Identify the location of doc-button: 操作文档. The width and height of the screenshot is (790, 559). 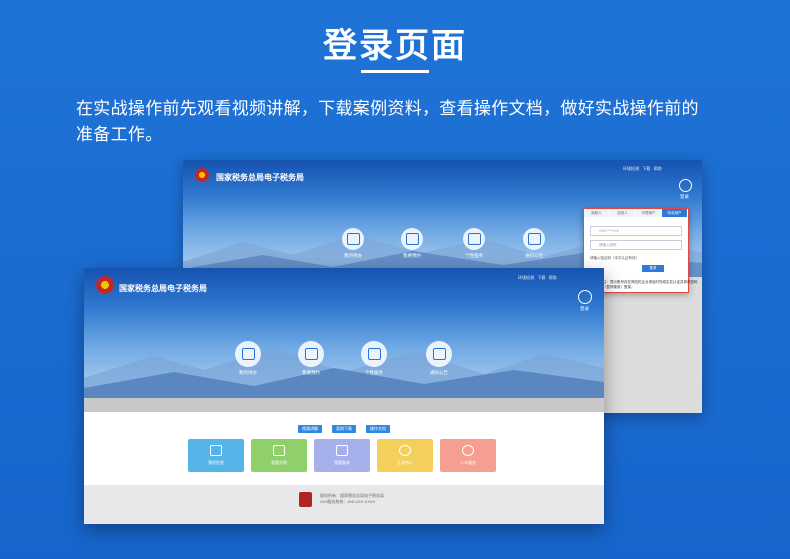
(378, 429).